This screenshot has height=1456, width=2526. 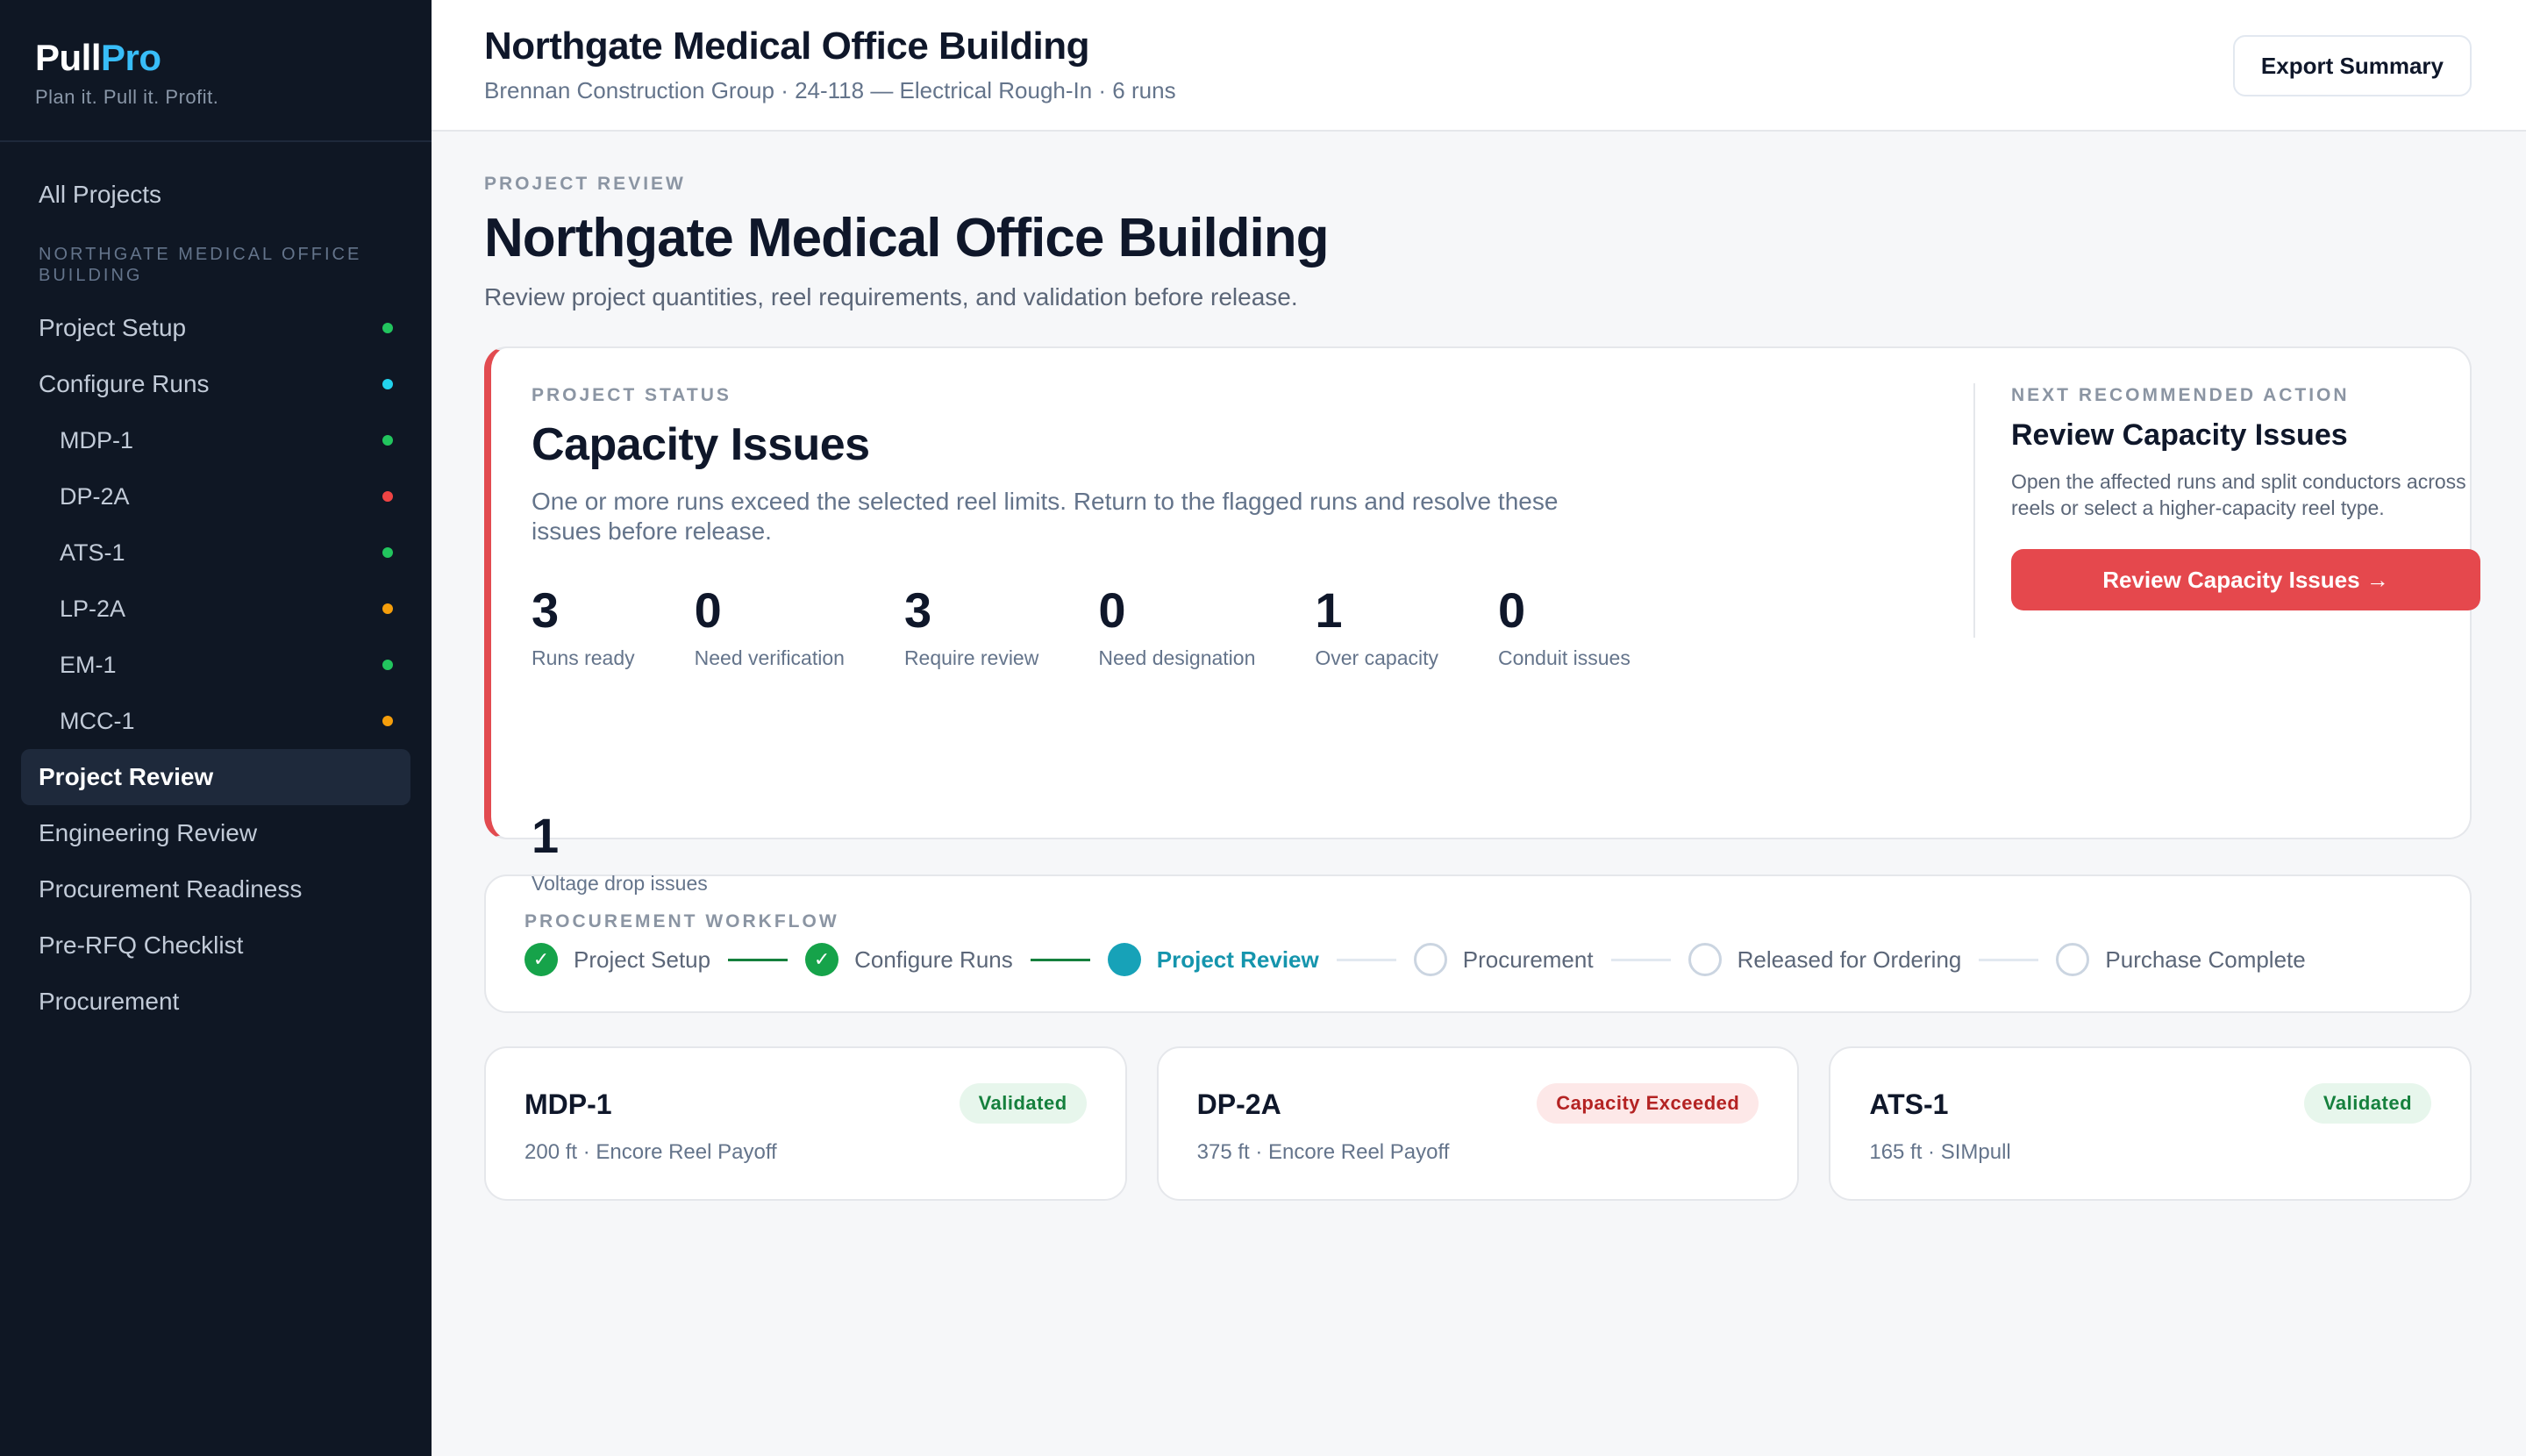 What do you see at coordinates (216, 328) in the screenshot?
I see `sidebar-item-project-setup: Project Setup` at bounding box center [216, 328].